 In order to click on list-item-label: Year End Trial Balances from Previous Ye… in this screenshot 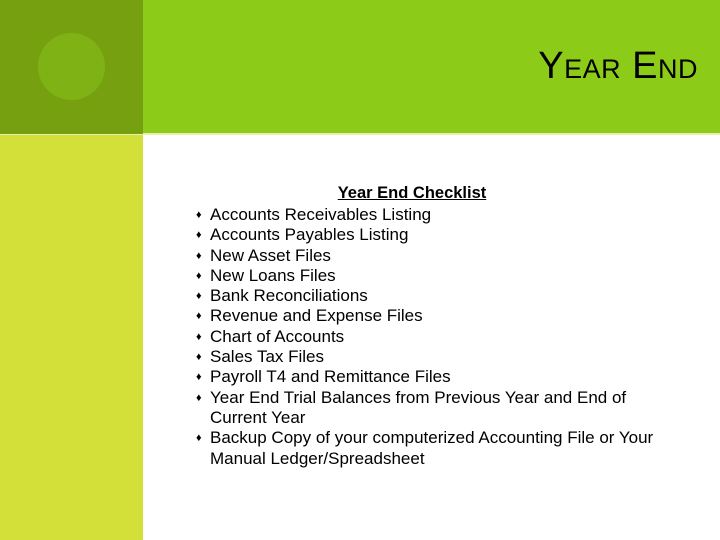, I will do `click(418, 407)`.